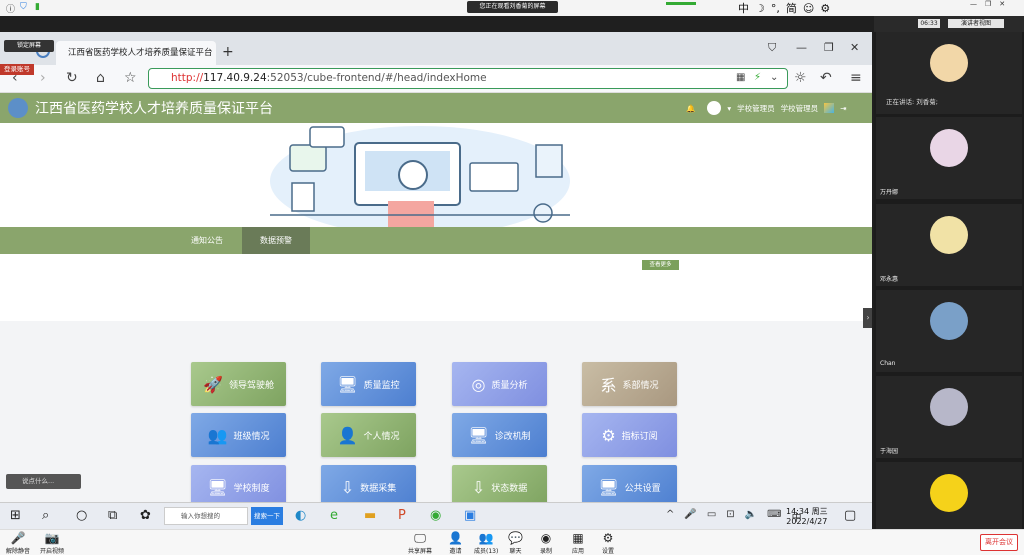 This screenshot has width=1024, height=555. What do you see at coordinates (949, 245) in the screenshot?
I see `participant-tile: 邓永惠` at bounding box center [949, 245].